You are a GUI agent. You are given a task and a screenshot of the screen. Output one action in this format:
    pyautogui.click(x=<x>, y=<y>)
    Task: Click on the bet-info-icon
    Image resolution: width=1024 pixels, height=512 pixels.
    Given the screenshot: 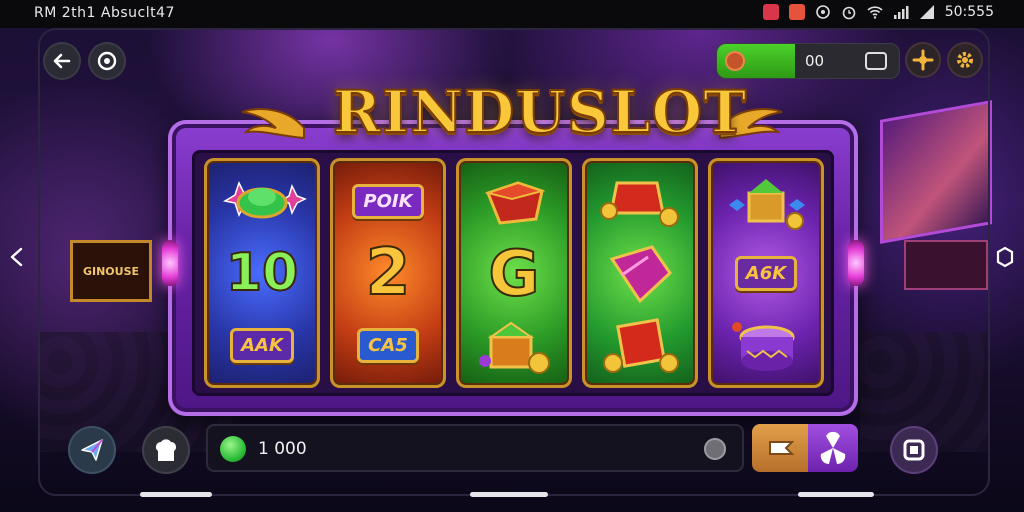 What is the action you would take?
    pyautogui.click(x=715, y=449)
    